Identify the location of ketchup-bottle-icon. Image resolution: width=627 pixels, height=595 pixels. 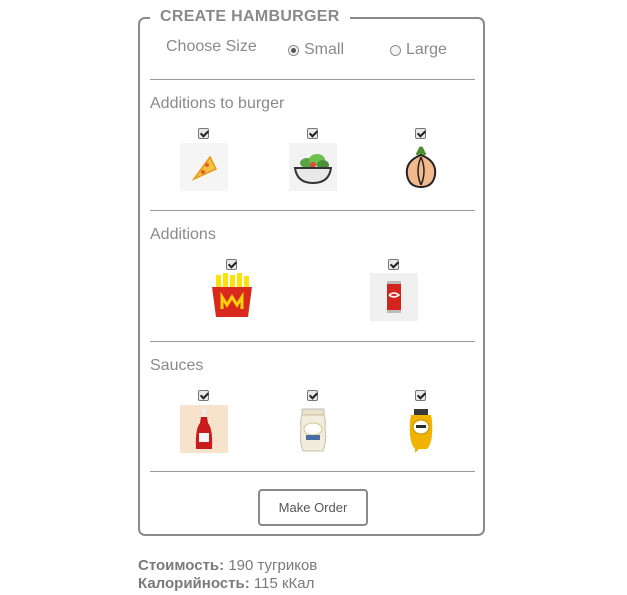
(204, 429).